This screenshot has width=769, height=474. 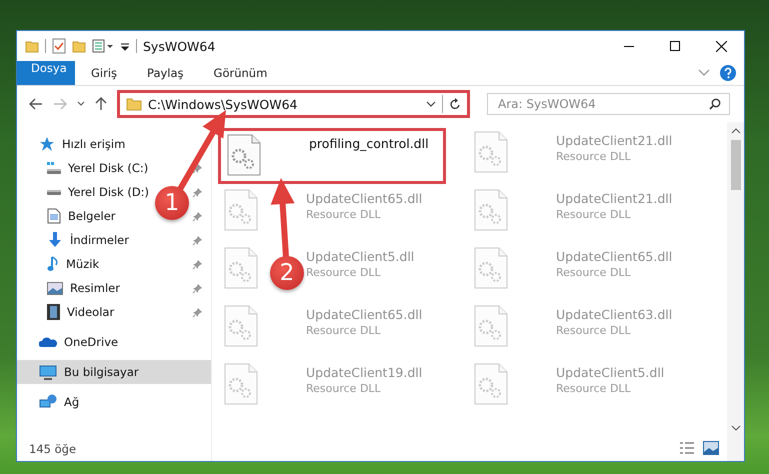 What do you see at coordinates (721, 46) in the screenshot?
I see `close-icon` at bounding box center [721, 46].